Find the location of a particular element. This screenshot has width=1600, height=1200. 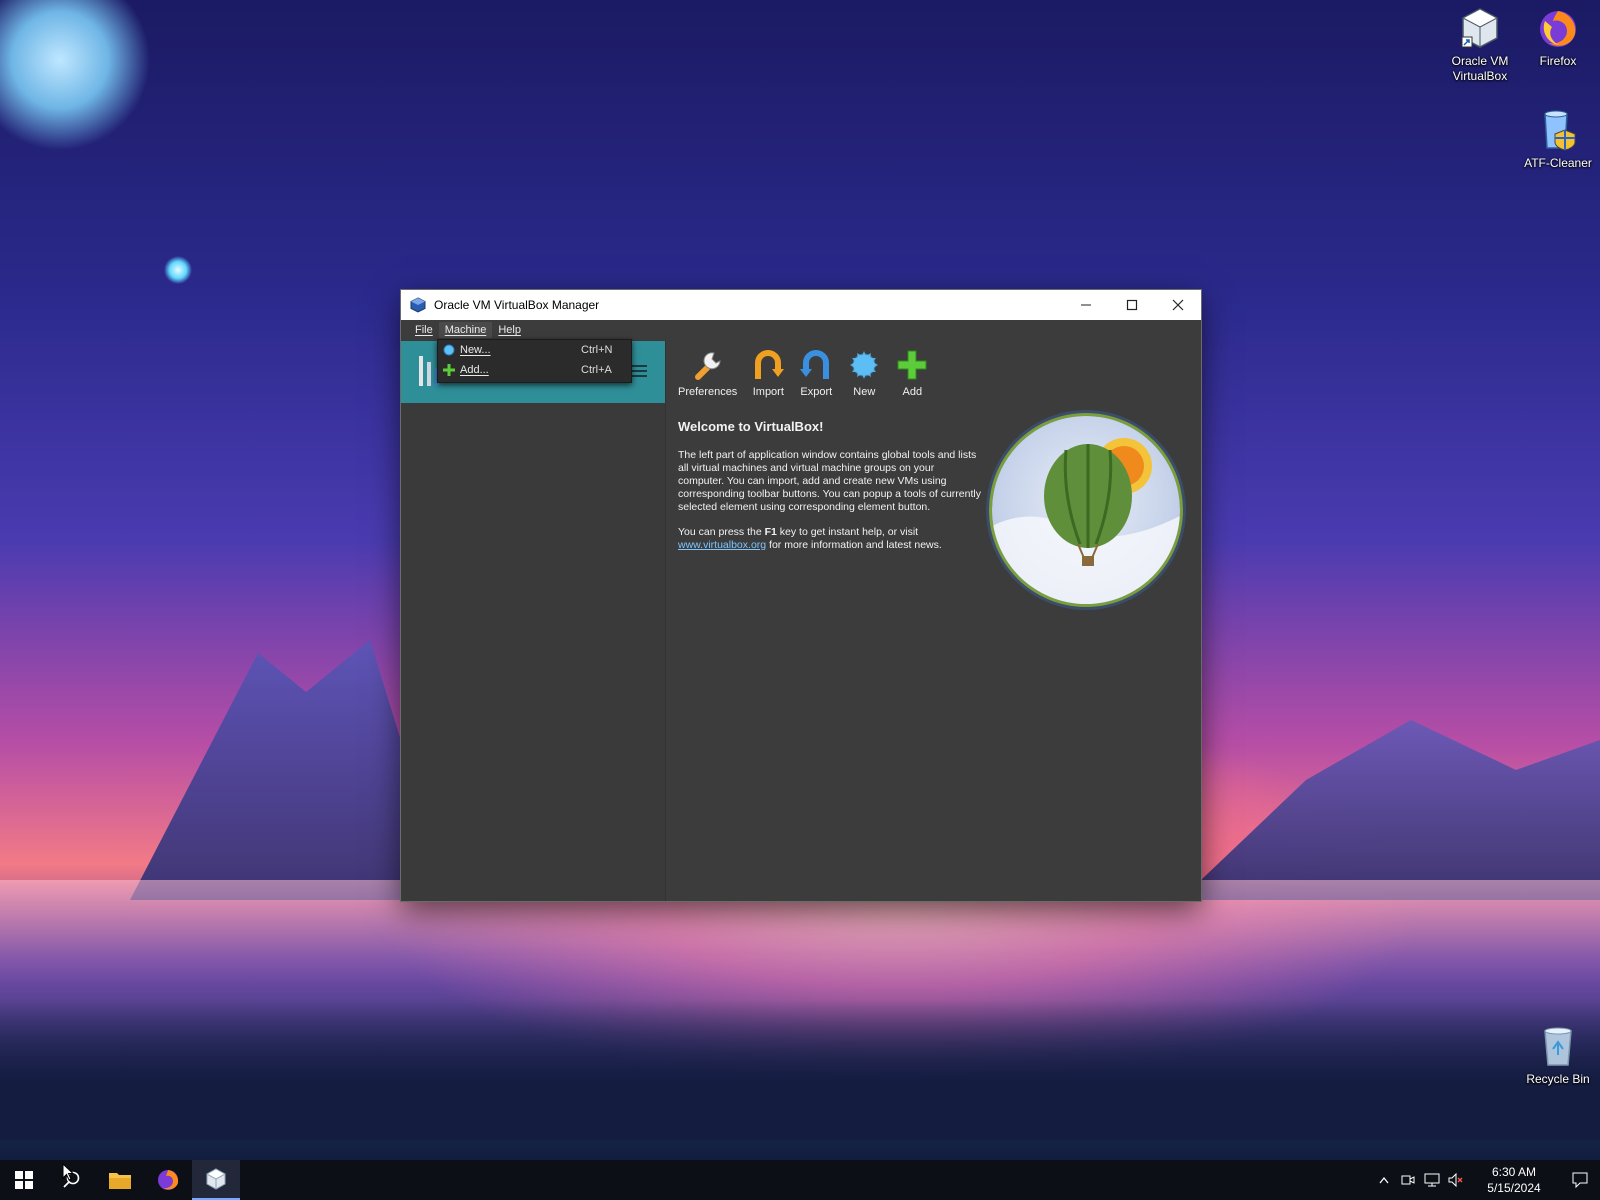

notification-icon is located at coordinates (1580, 1180).